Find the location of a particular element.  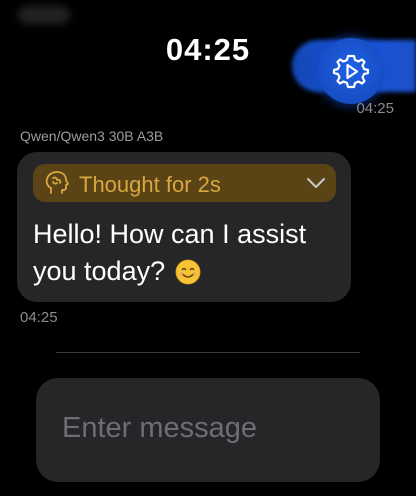

assistant-message-time: 04:25 is located at coordinates (39, 317).